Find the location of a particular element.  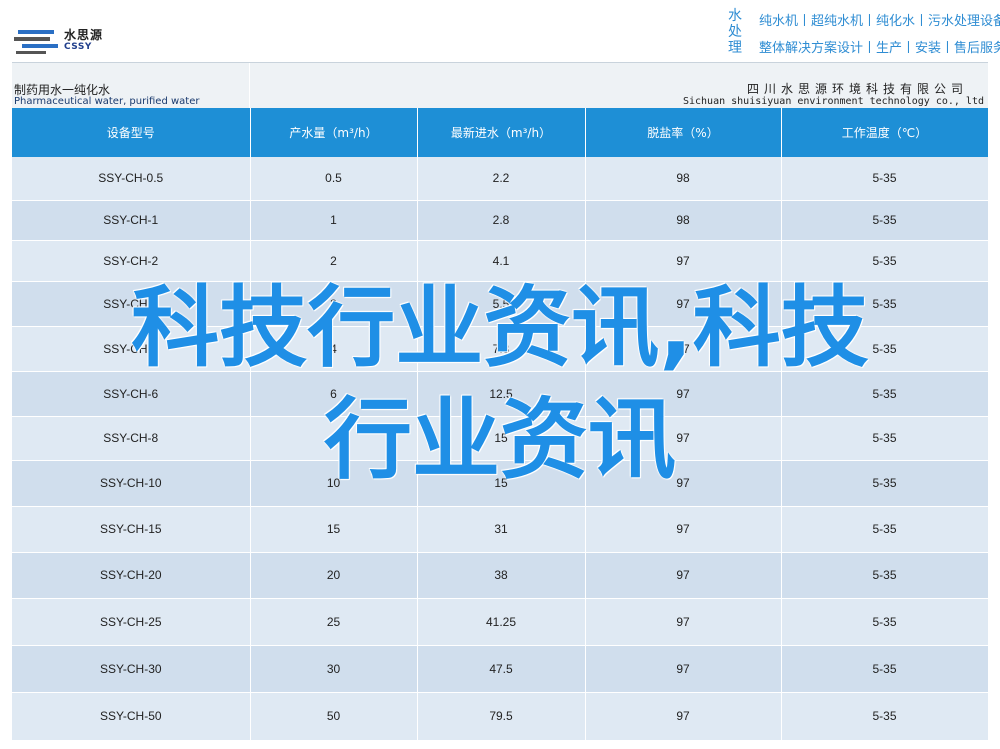

header-desalination: 脱盐率（%） is located at coordinates (683, 132).